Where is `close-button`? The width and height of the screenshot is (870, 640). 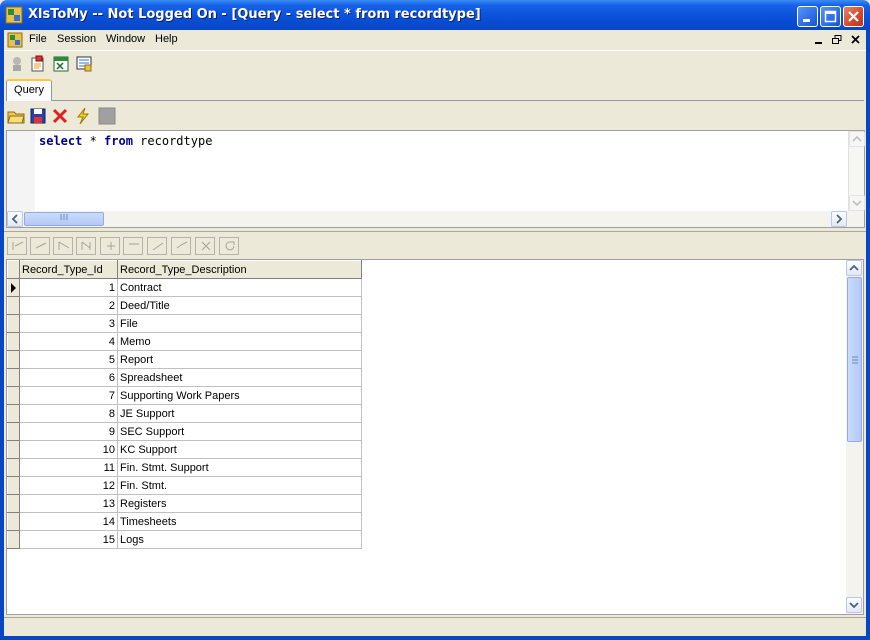 close-button is located at coordinates (853, 16).